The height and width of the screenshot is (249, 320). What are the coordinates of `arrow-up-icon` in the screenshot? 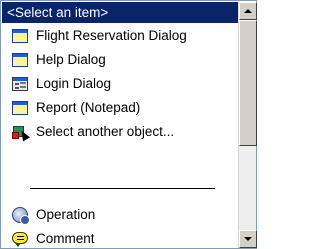 It's located at (248, 11).